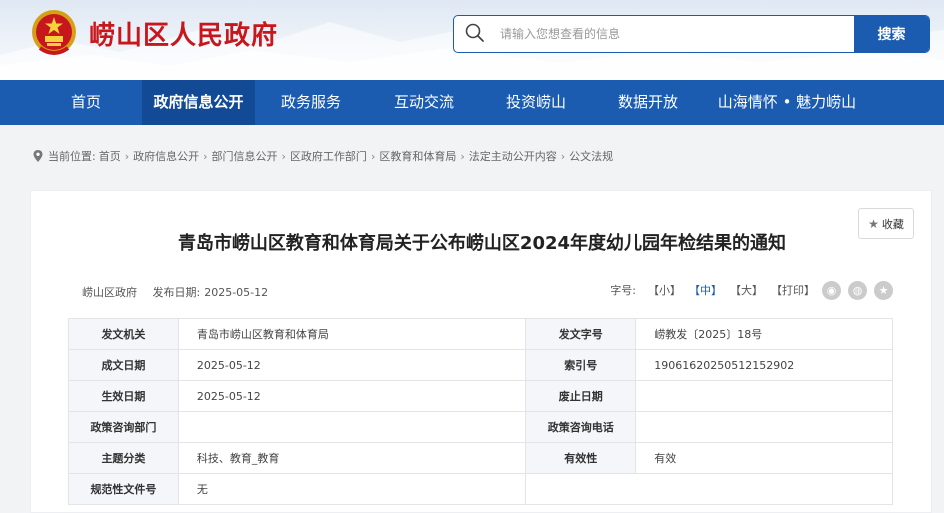 The height and width of the screenshot is (513, 944). Describe the element at coordinates (591, 156) in the screenshot. I see `breadcrumb-documents: 公文法规` at that location.